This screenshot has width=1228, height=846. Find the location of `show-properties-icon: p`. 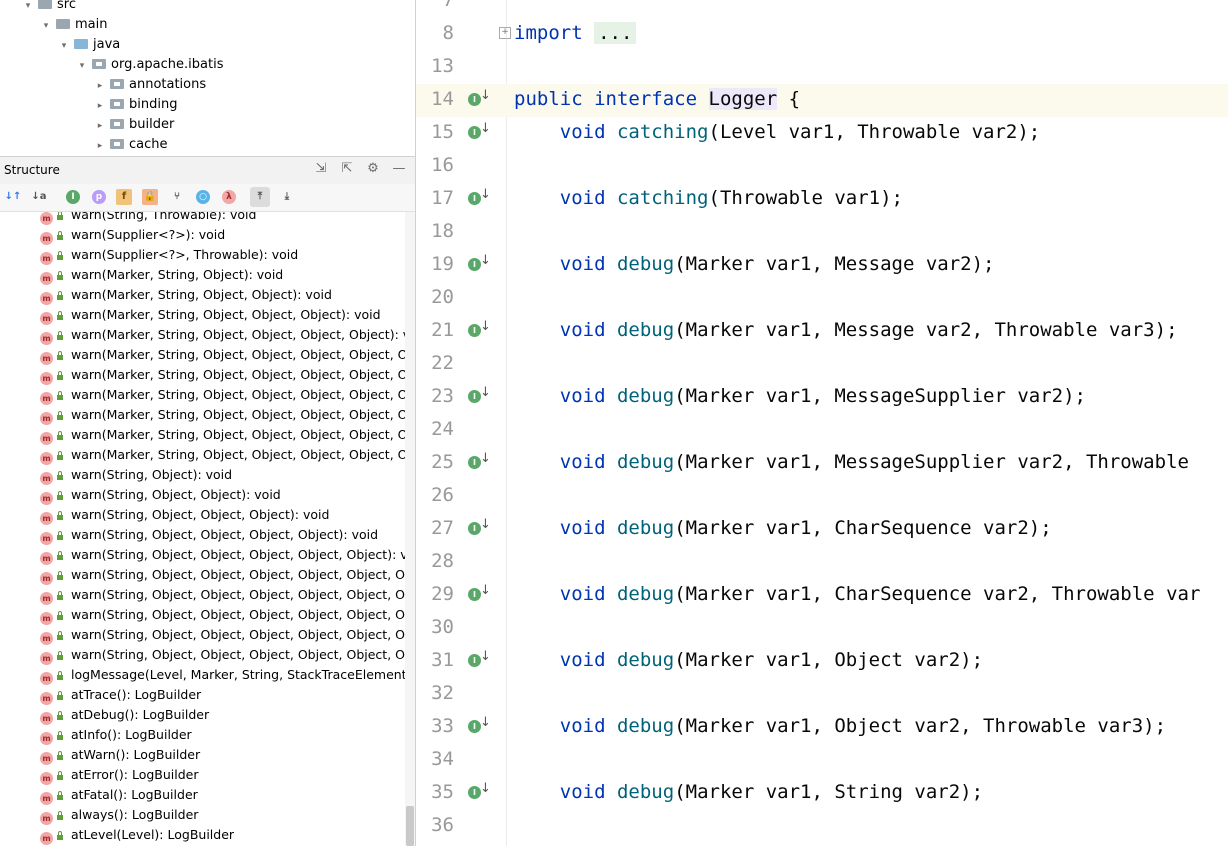

show-properties-icon: p is located at coordinates (99, 197).